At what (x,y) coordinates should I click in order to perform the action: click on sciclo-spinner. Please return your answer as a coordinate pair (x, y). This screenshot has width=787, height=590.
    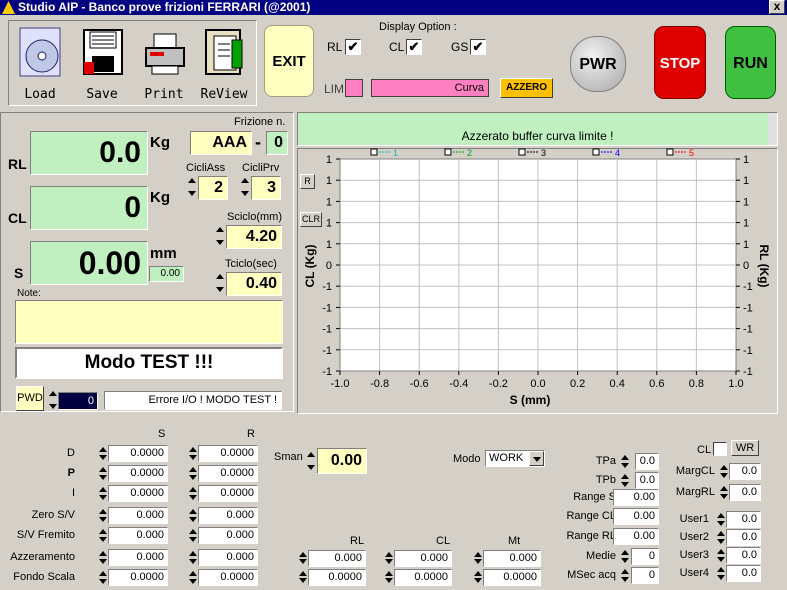
    Looking at the image, I should click on (219, 236).